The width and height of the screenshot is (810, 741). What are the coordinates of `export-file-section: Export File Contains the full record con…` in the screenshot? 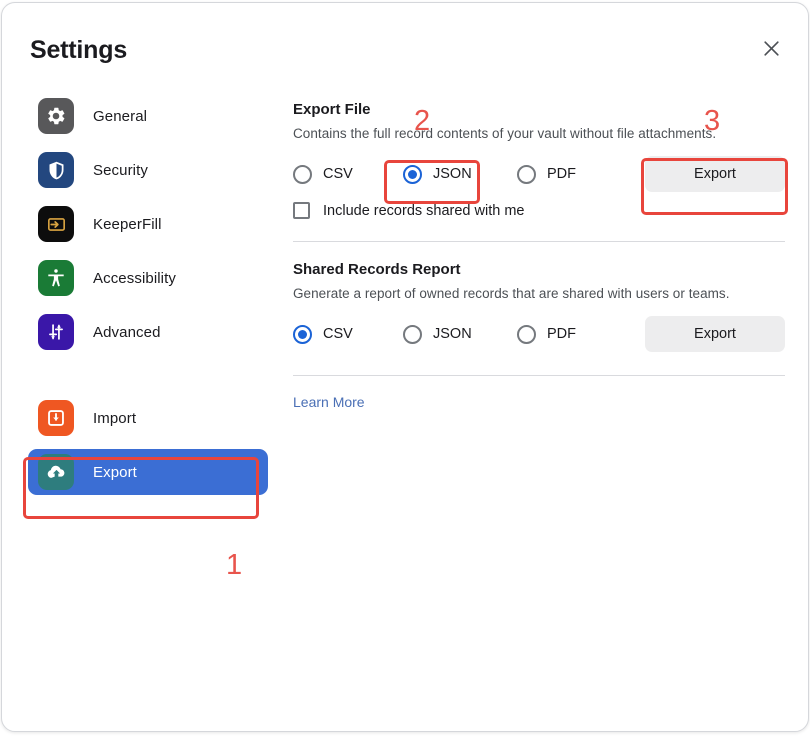 It's located at (539, 160).